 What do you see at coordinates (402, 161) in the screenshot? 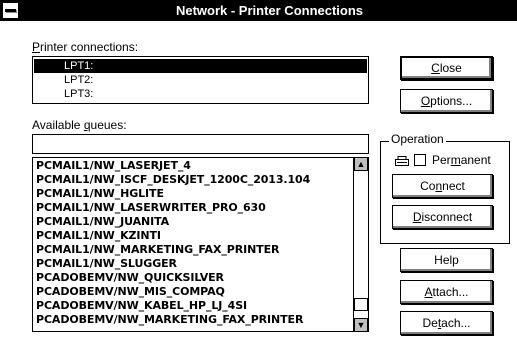
I see `printer-icon` at bounding box center [402, 161].